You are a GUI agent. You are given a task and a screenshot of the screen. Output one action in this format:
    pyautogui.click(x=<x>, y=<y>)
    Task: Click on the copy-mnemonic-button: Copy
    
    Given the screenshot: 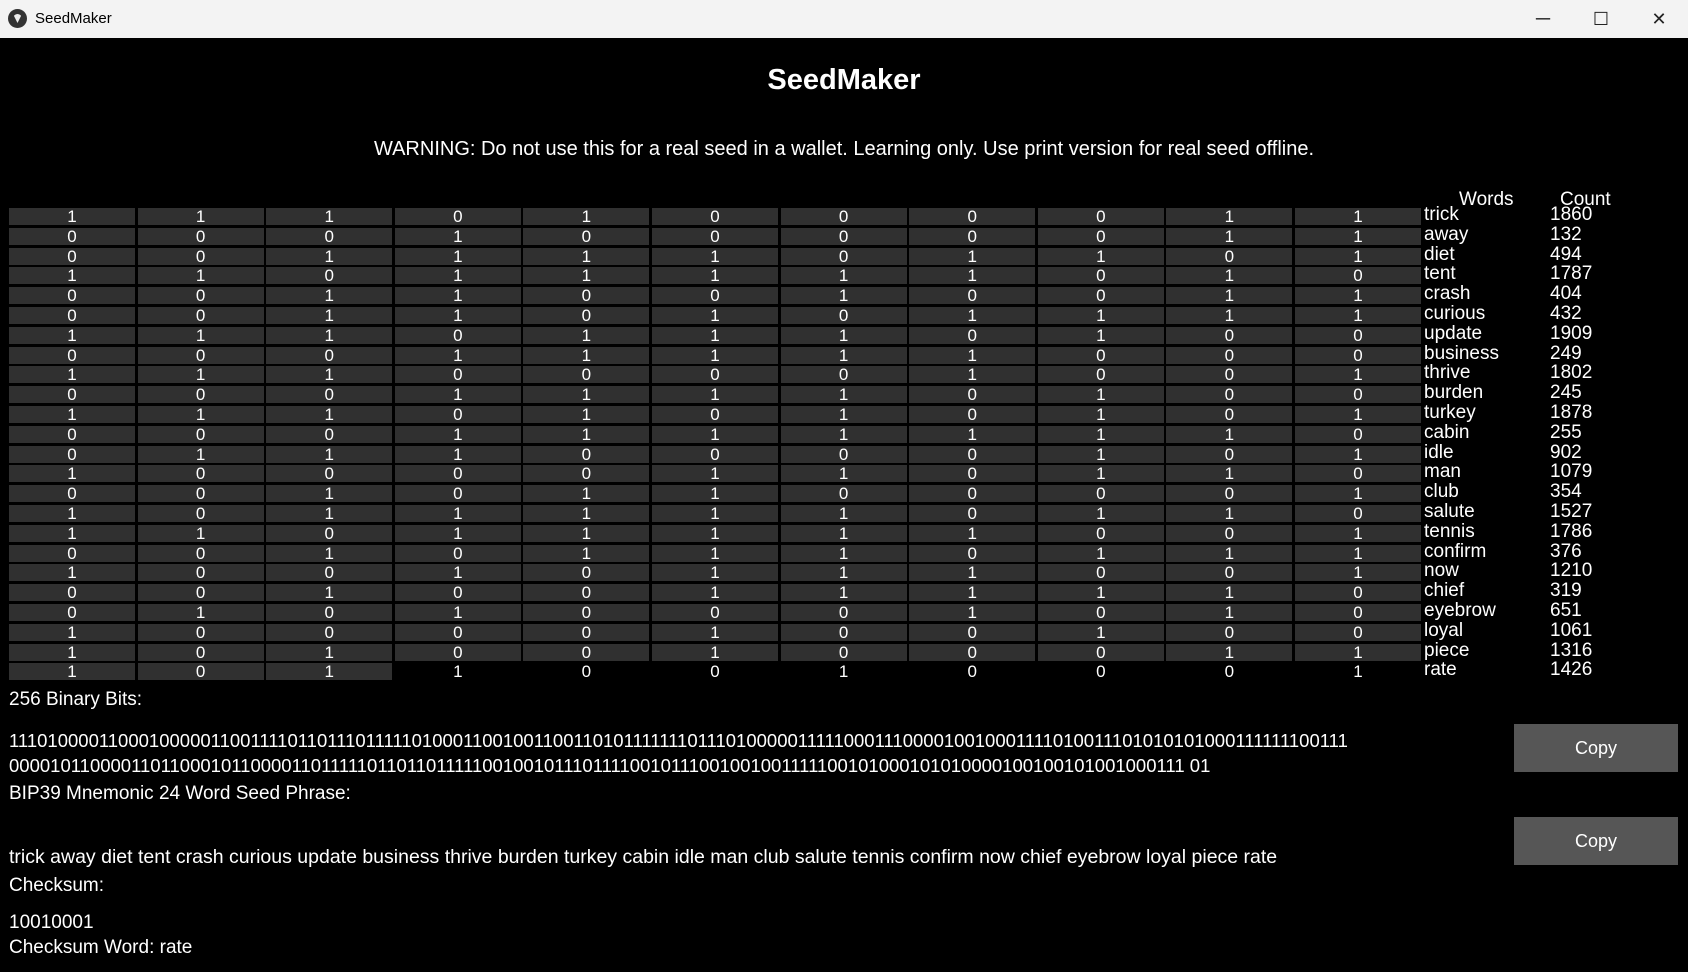 What is the action you would take?
    pyautogui.click(x=1596, y=841)
    